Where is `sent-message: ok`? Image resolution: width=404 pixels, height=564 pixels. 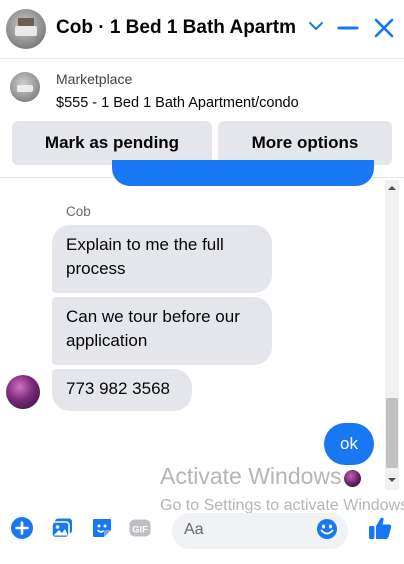 sent-message: ok is located at coordinates (349, 444).